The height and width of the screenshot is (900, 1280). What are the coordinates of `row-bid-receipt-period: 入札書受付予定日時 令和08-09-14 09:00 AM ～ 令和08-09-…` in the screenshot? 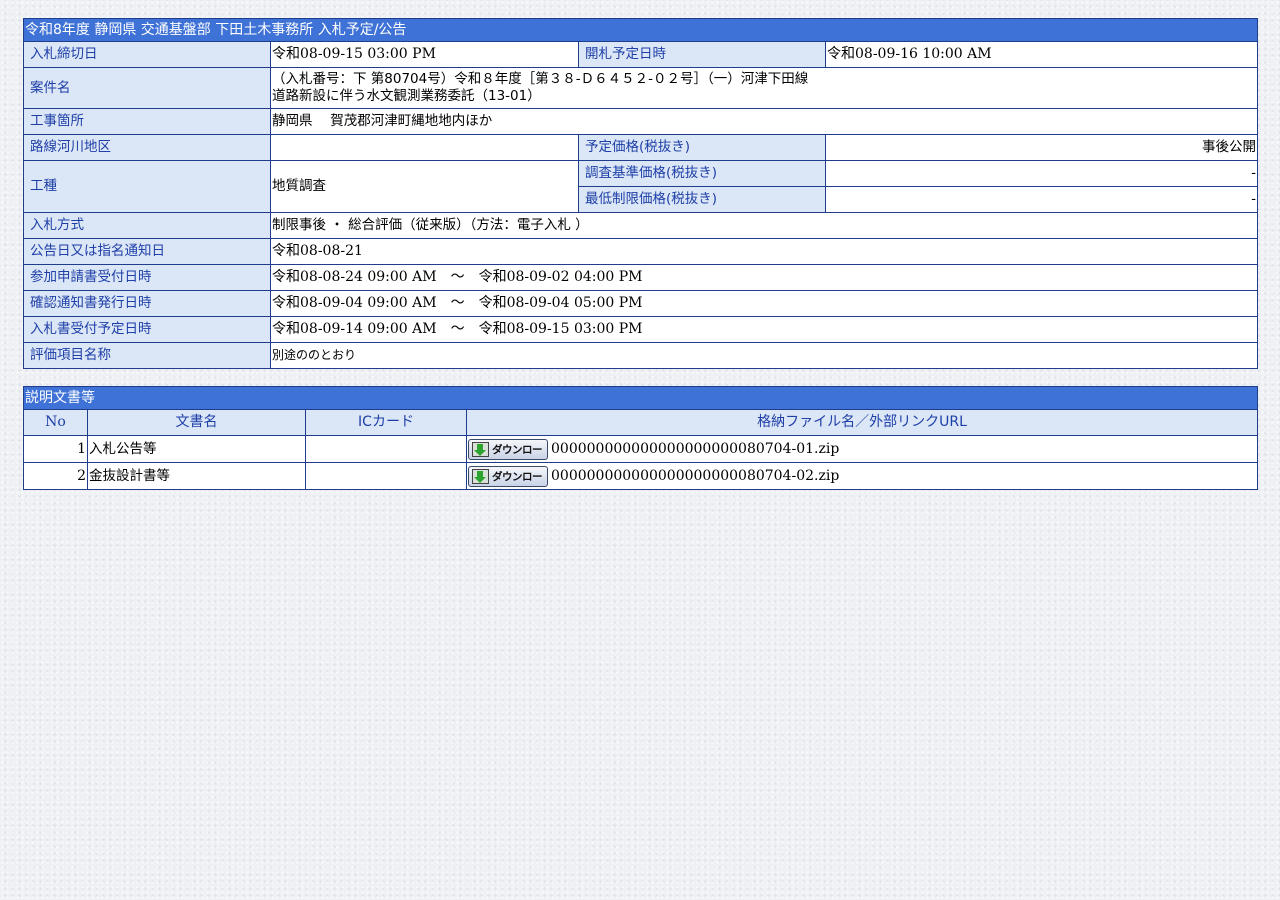 It's located at (640, 329).